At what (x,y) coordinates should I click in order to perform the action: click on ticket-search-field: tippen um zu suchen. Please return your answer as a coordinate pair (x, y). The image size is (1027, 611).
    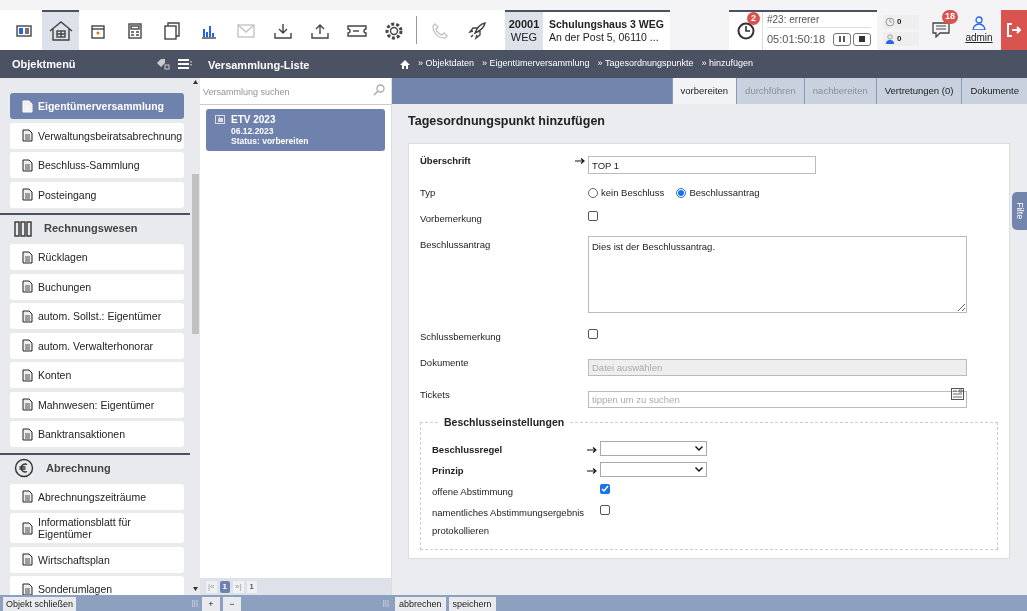
    Looking at the image, I should click on (777, 399).